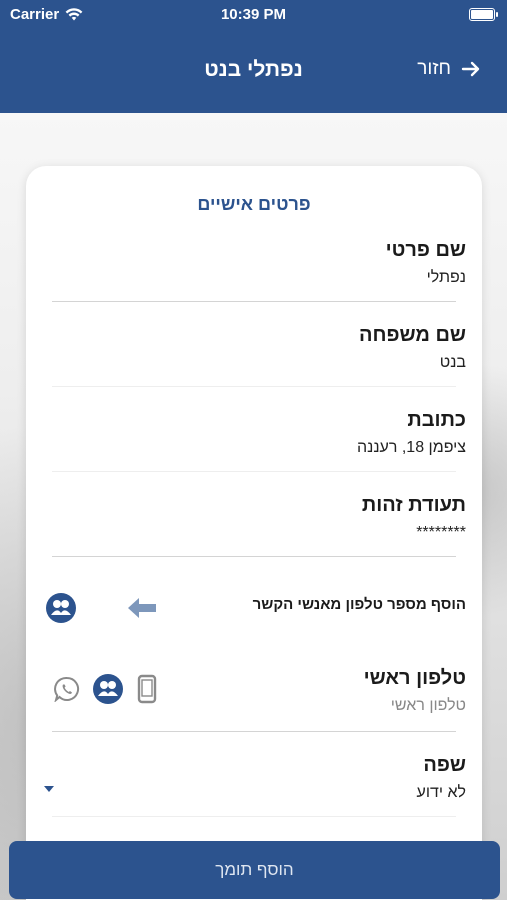 This screenshot has height=900, width=507. What do you see at coordinates (254, 204) in the screenshot?
I see `section-title: פרטים אישיים` at bounding box center [254, 204].